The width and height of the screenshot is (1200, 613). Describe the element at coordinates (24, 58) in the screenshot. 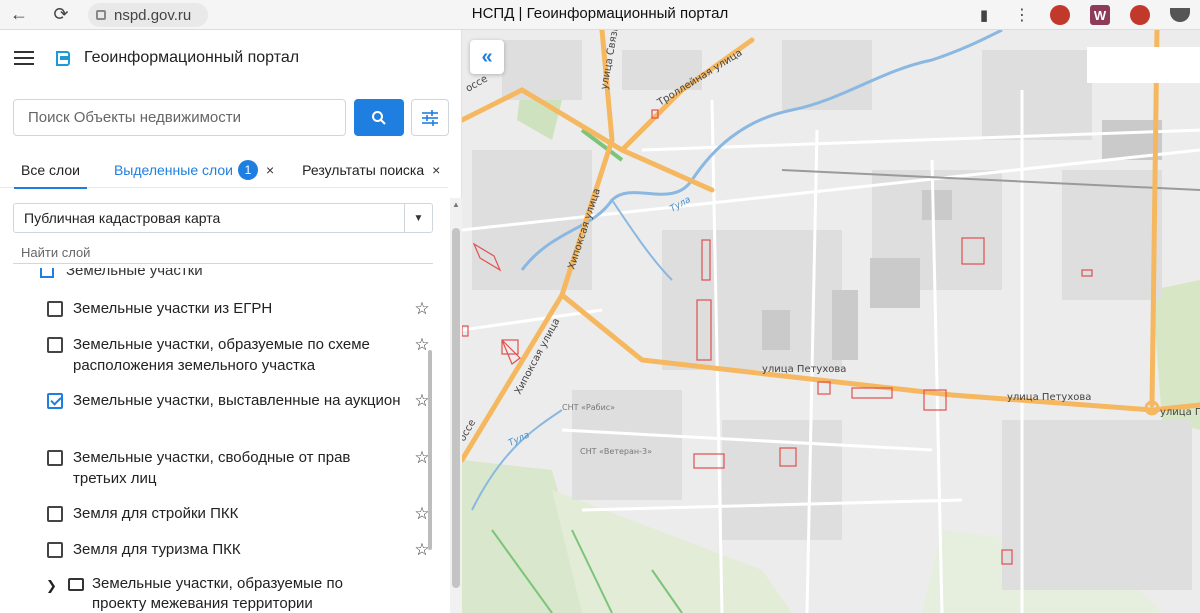

I see `hamburger-menu-icon` at that location.